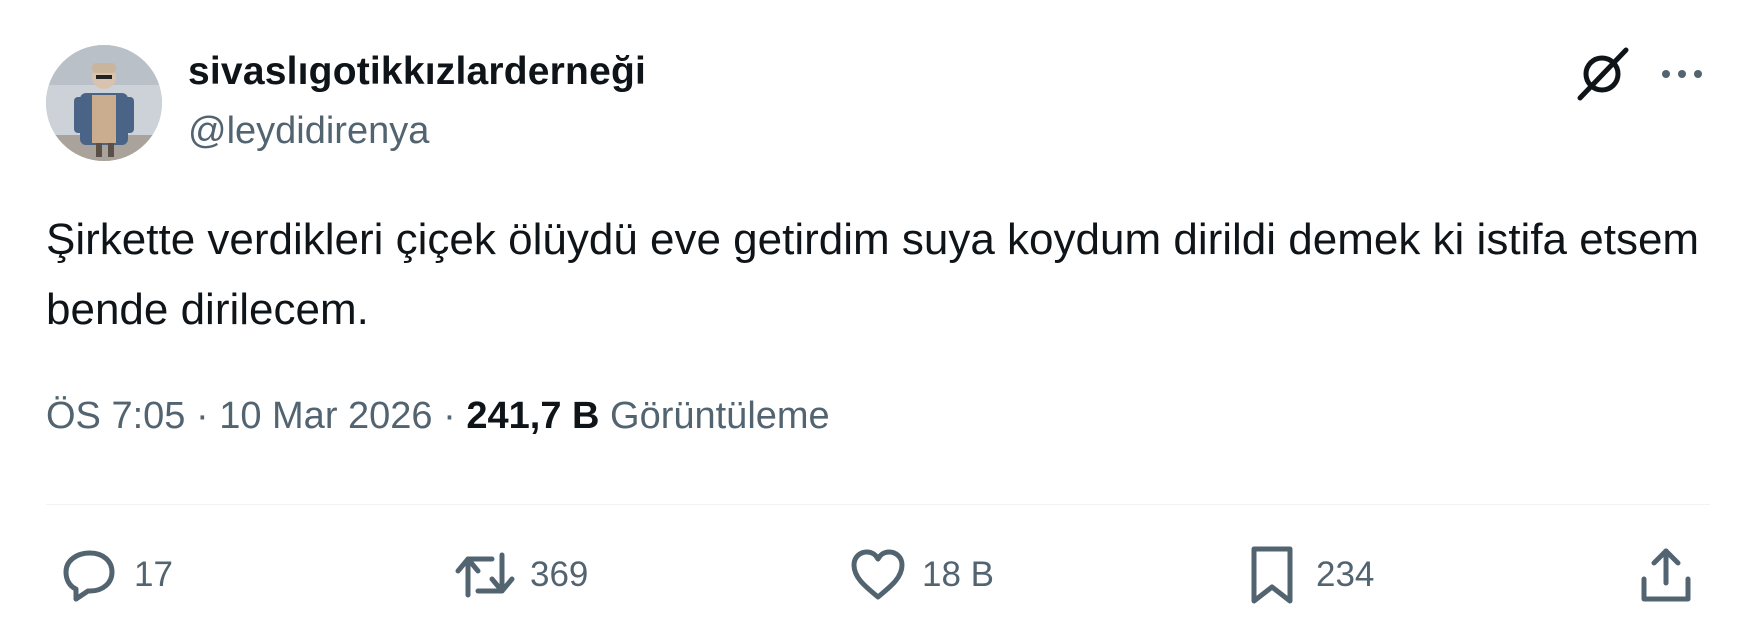  I want to click on grok-icon, so click(1603, 74).